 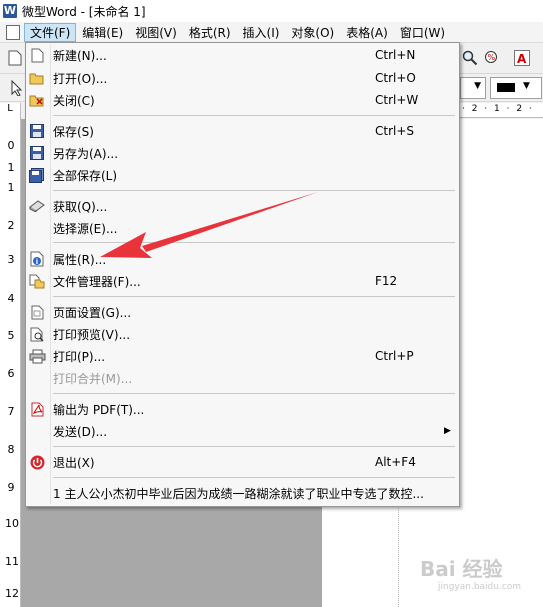 I want to click on printer-icon, so click(x=37, y=356).